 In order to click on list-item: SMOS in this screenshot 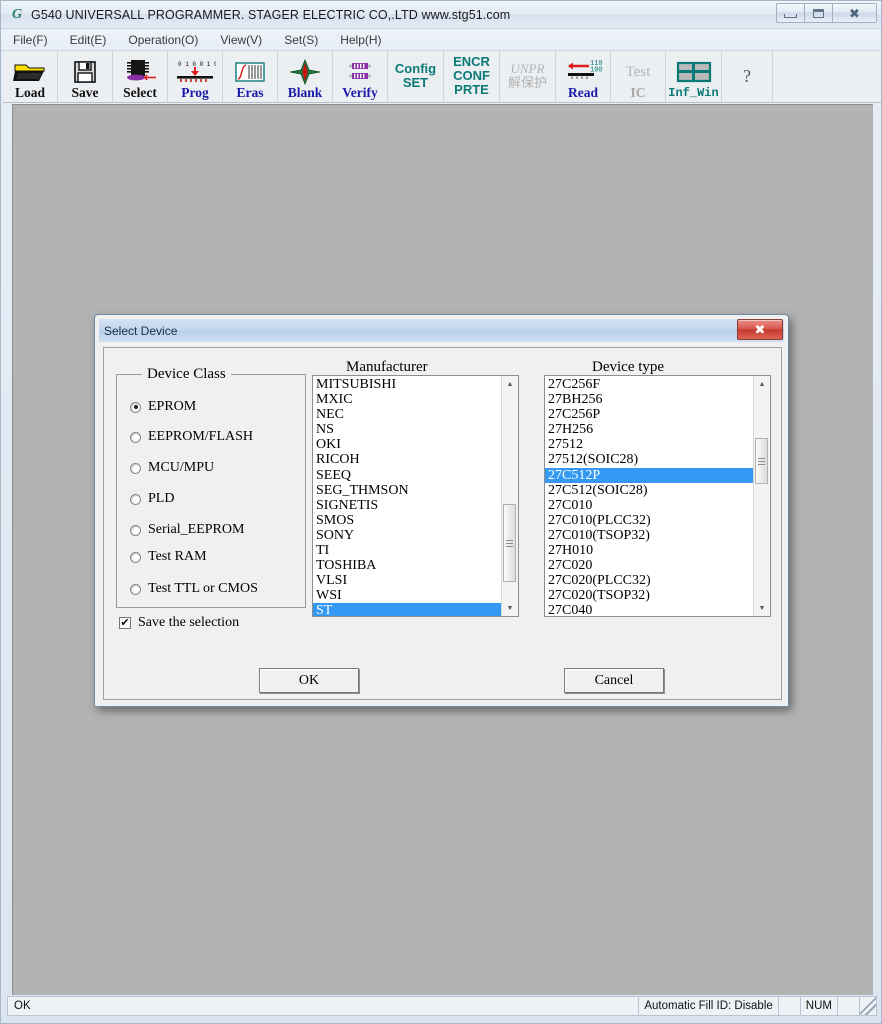, I will do `click(408, 520)`.